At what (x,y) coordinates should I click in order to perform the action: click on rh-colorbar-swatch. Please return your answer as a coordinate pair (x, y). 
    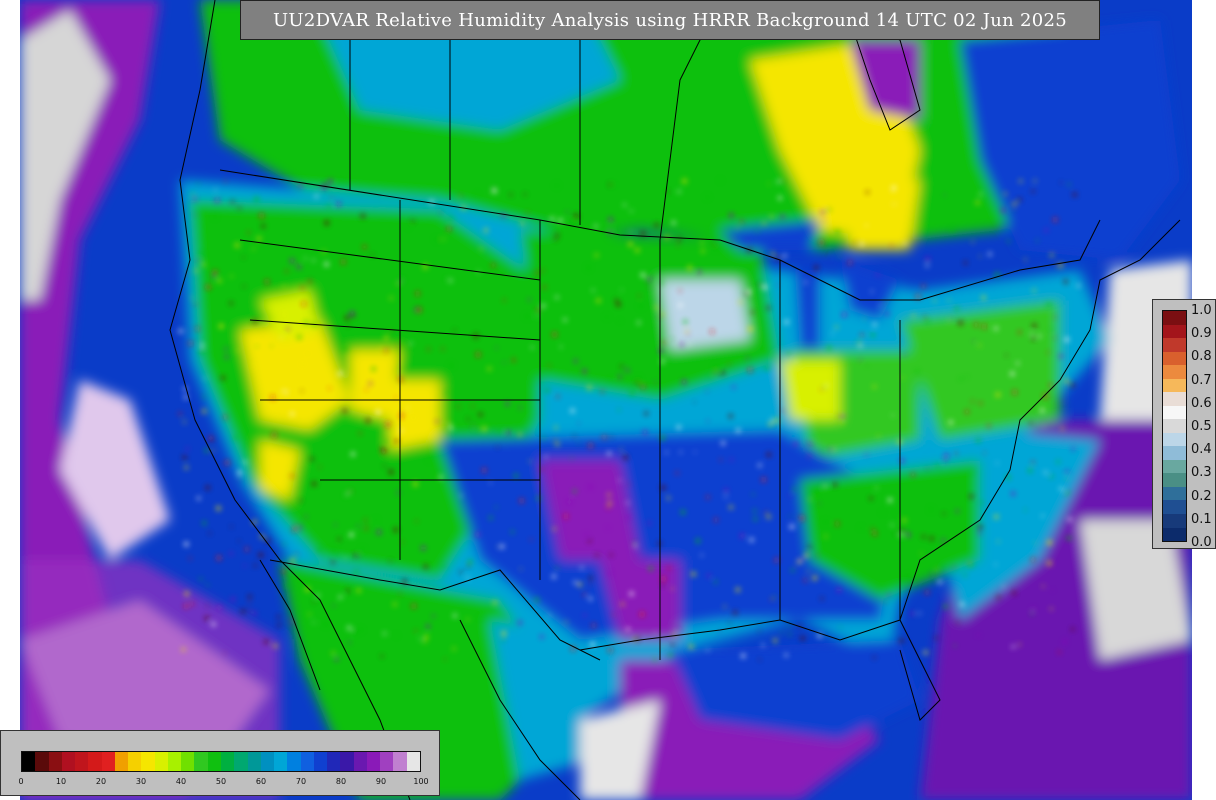
    Looking at the image, I should click on (294, 761).